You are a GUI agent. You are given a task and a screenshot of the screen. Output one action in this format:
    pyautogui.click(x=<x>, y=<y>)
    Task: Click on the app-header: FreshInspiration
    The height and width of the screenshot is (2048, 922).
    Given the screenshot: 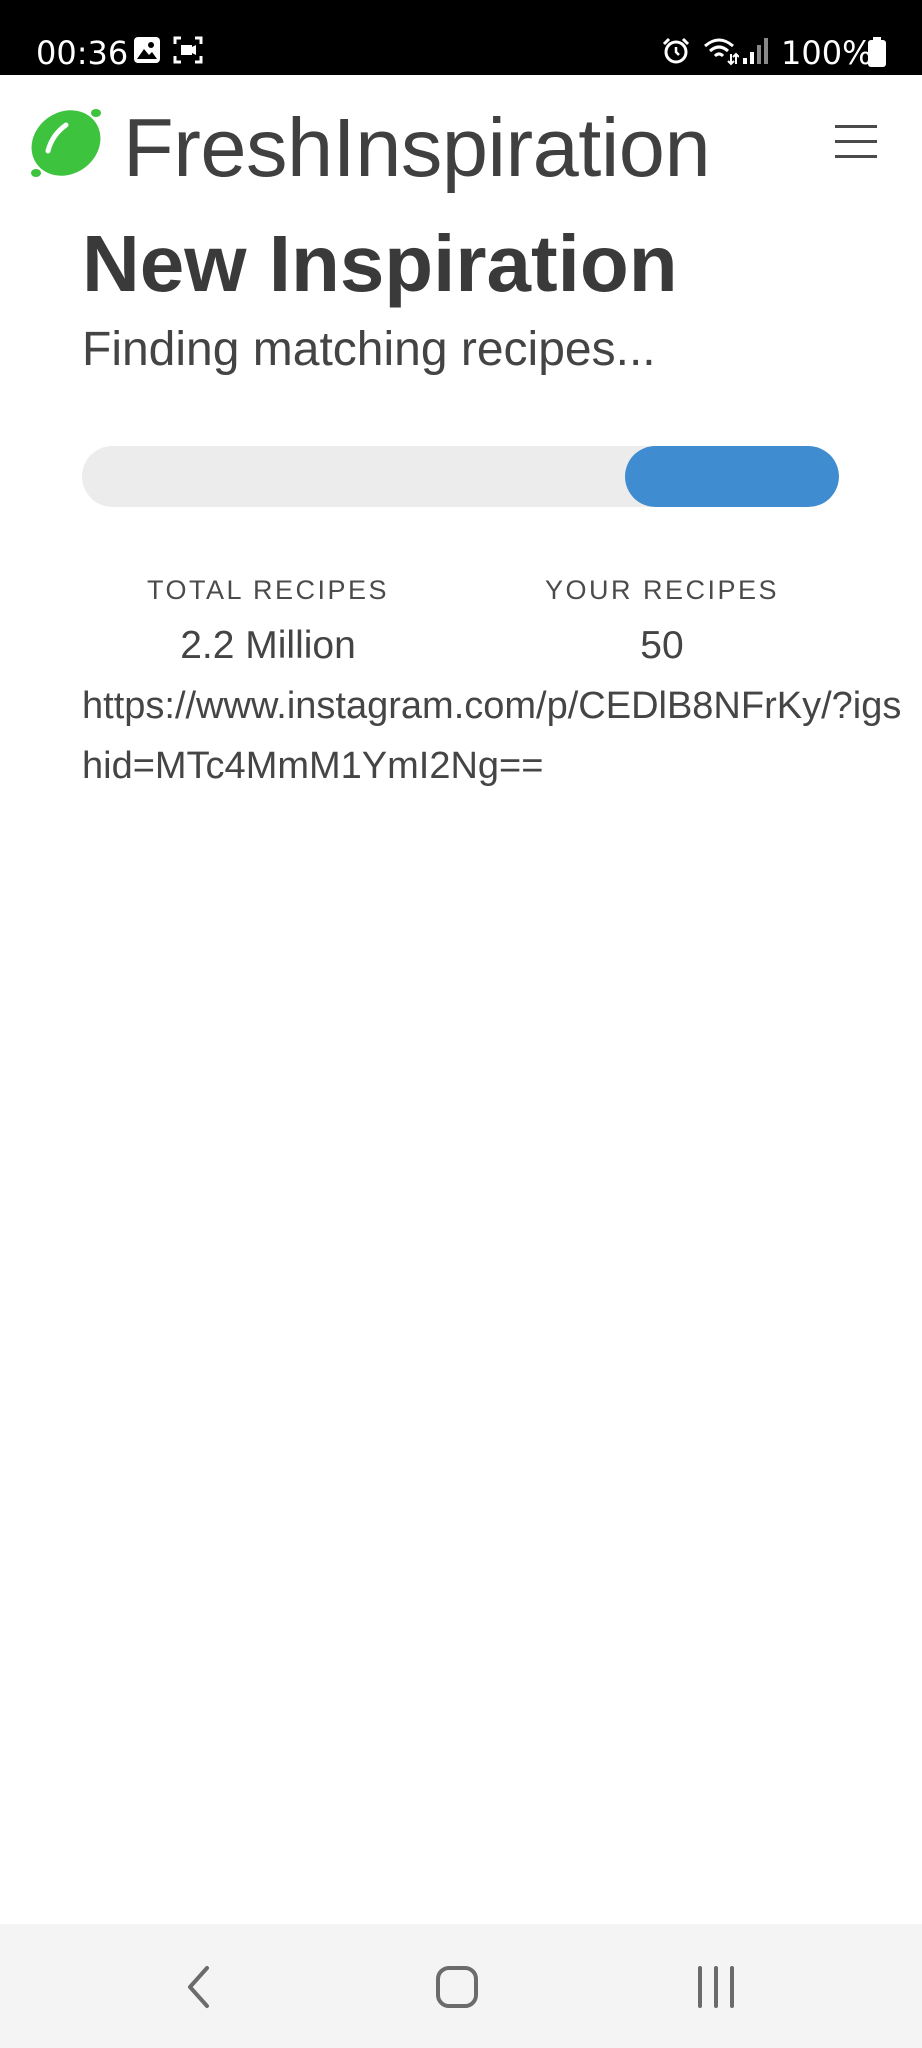 What is the action you would take?
    pyautogui.click(x=461, y=145)
    